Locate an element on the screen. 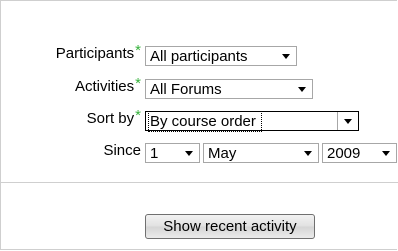 This screenshot has width=398, height=251. since-month-select: May is located at coordinates (261, 153).